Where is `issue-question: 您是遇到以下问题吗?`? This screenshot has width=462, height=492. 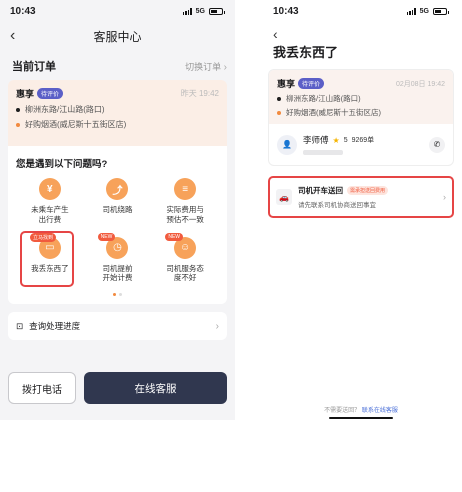 issue-question: 您是遇到以下问题吗? is located at coordinates (62, 164).